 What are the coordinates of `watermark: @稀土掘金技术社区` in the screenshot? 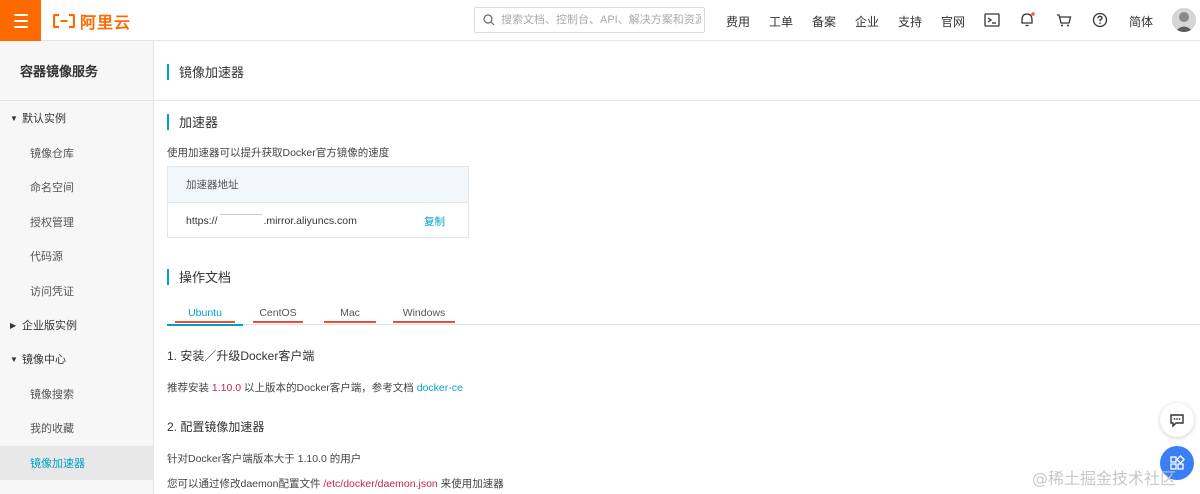 It's located at (1104, 478).